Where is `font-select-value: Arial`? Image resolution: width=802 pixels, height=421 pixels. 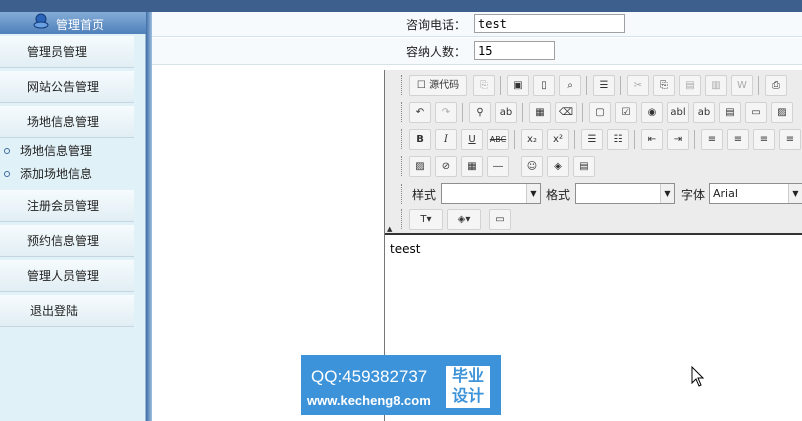 font-select-value: Arial is located at coordinates (725, 193).